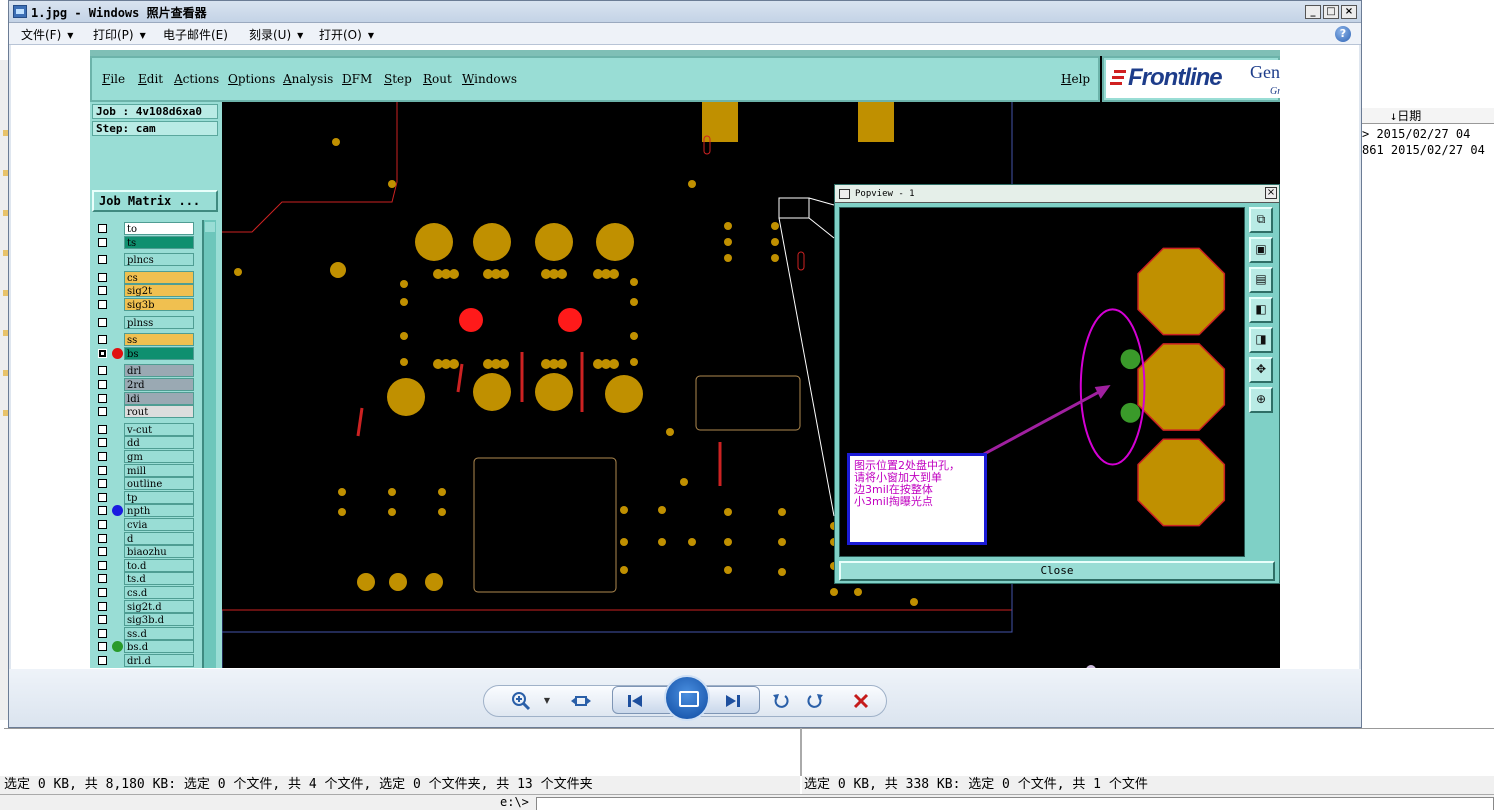  Describe the element at coordinates (1427, 116) in the screenshot. I see `column-header-date: ↓日期` at that location.